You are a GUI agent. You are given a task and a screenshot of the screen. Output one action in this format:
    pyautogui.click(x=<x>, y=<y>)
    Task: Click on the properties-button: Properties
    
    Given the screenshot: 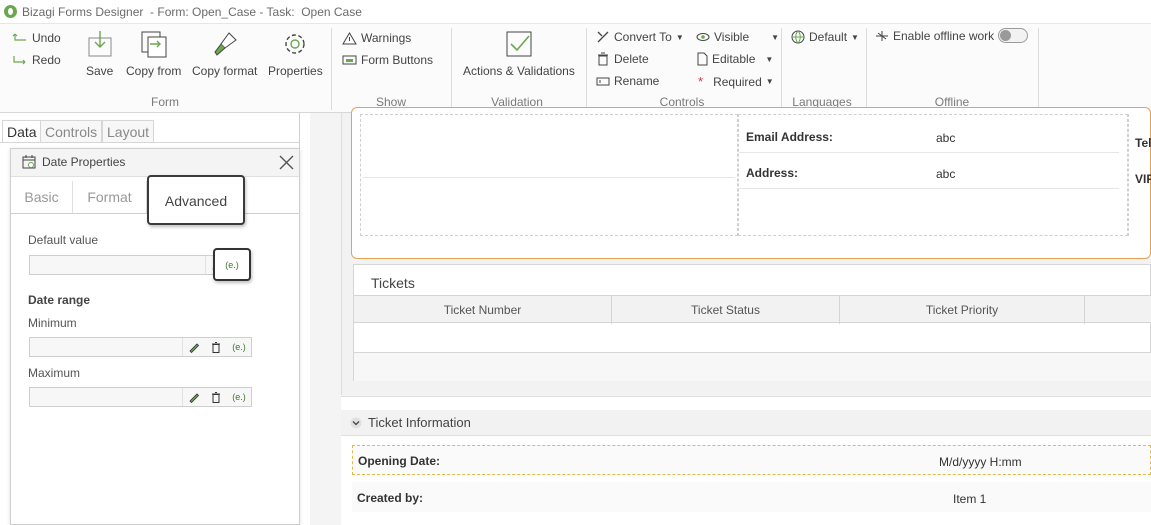 What is the action you would take?
    pyautogui.click(x=295, y=53)
    